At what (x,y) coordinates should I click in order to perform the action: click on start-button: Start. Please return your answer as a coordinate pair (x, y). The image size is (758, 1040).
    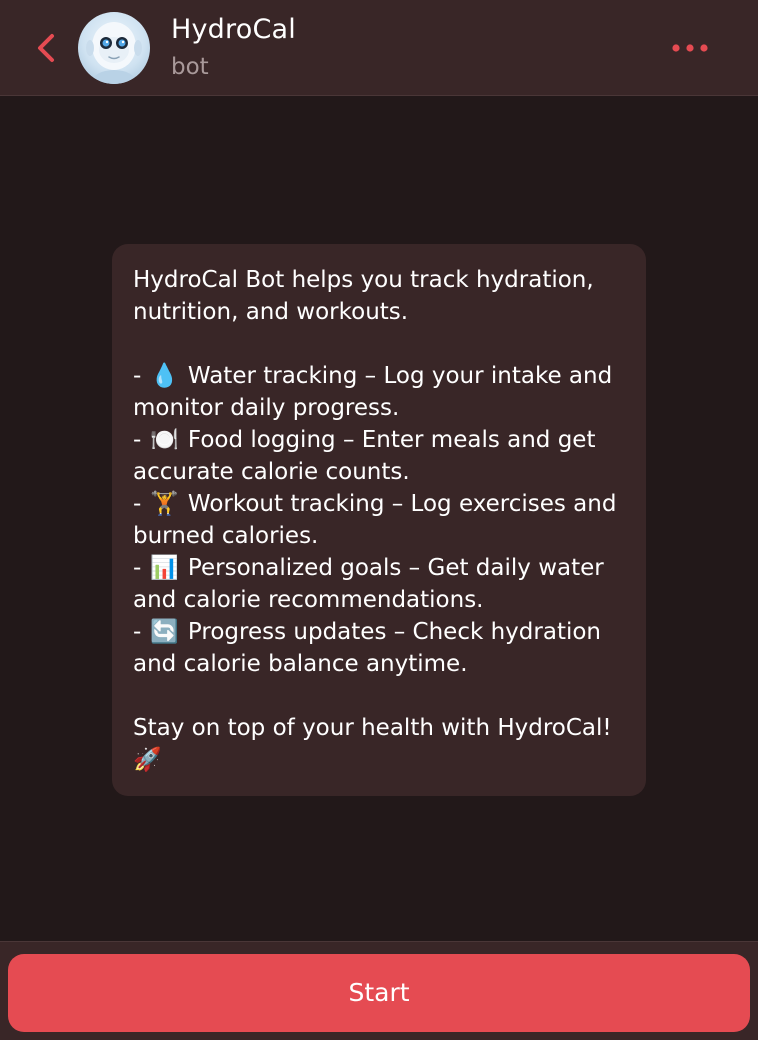
    Looking at the image, I should click on (379, 993).